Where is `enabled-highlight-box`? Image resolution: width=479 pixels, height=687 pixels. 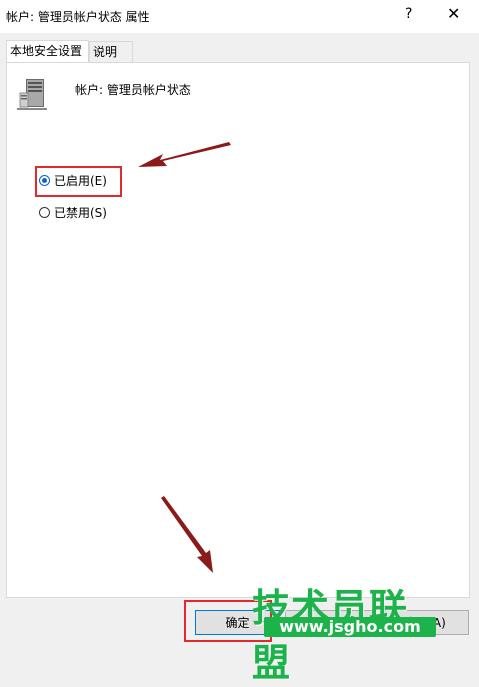 enabled-highlight-box is located at coordinates (78, 181).